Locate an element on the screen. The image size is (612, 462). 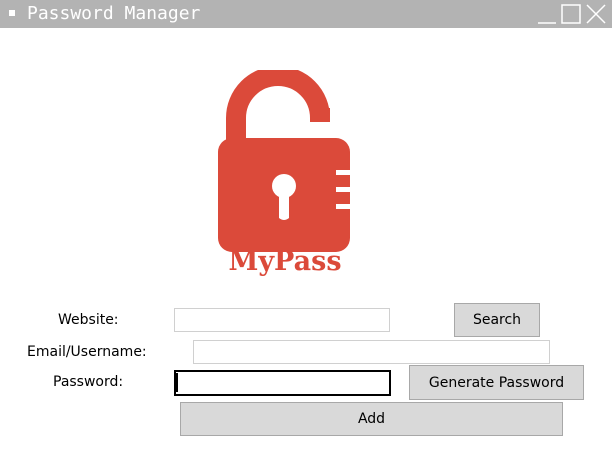
window-menu-icon is located at coordinates (12, 13).